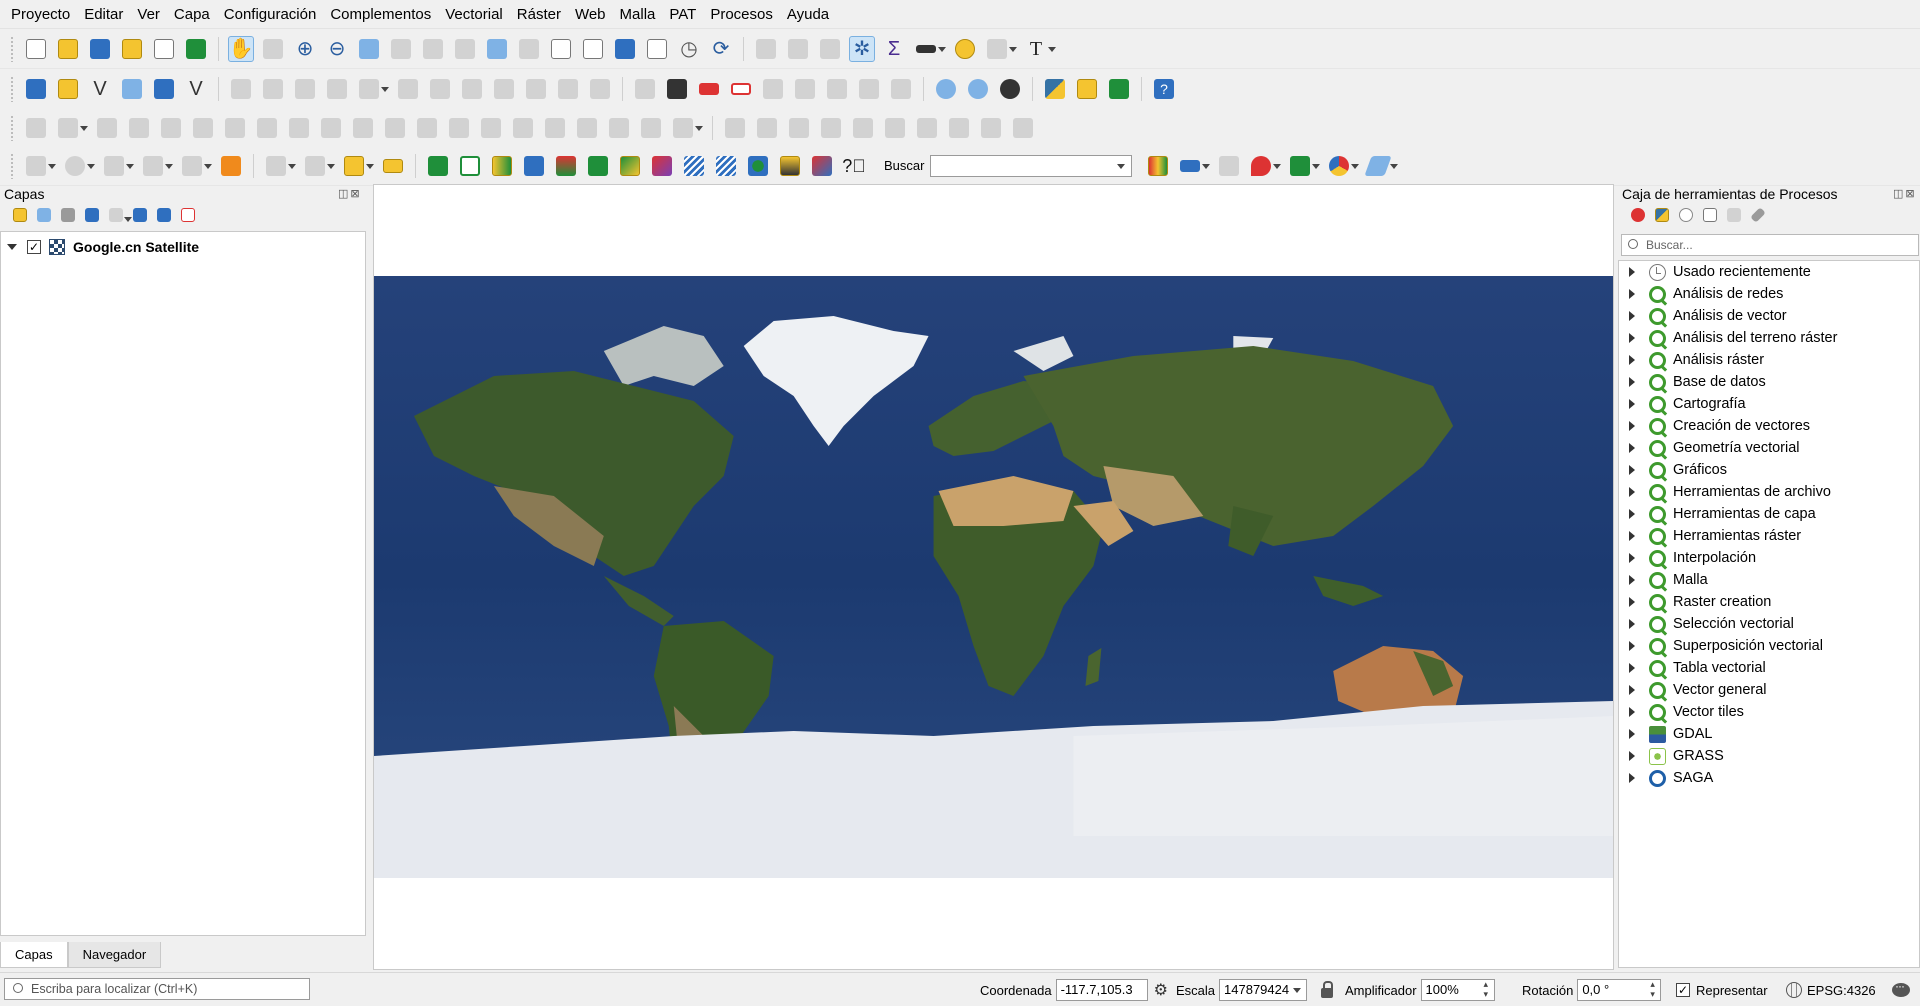 This screenshot has width=1920, height=1006. Describe the element at coordinates (318, 166) in the screenshot. I see `select-by-value-button` at that location.